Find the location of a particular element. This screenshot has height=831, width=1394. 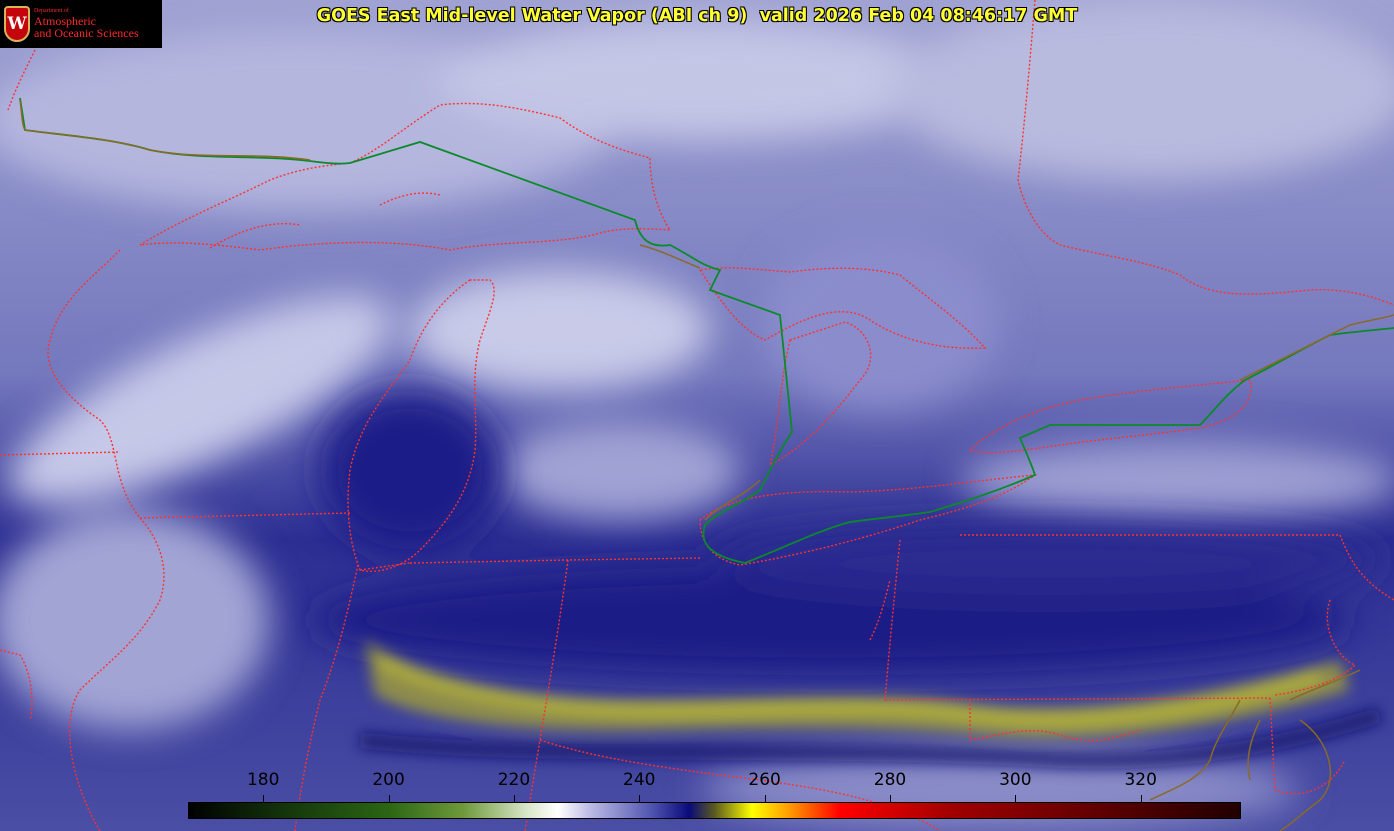

colorbar-tick-label: 260 is located at coordinates (764, 780).